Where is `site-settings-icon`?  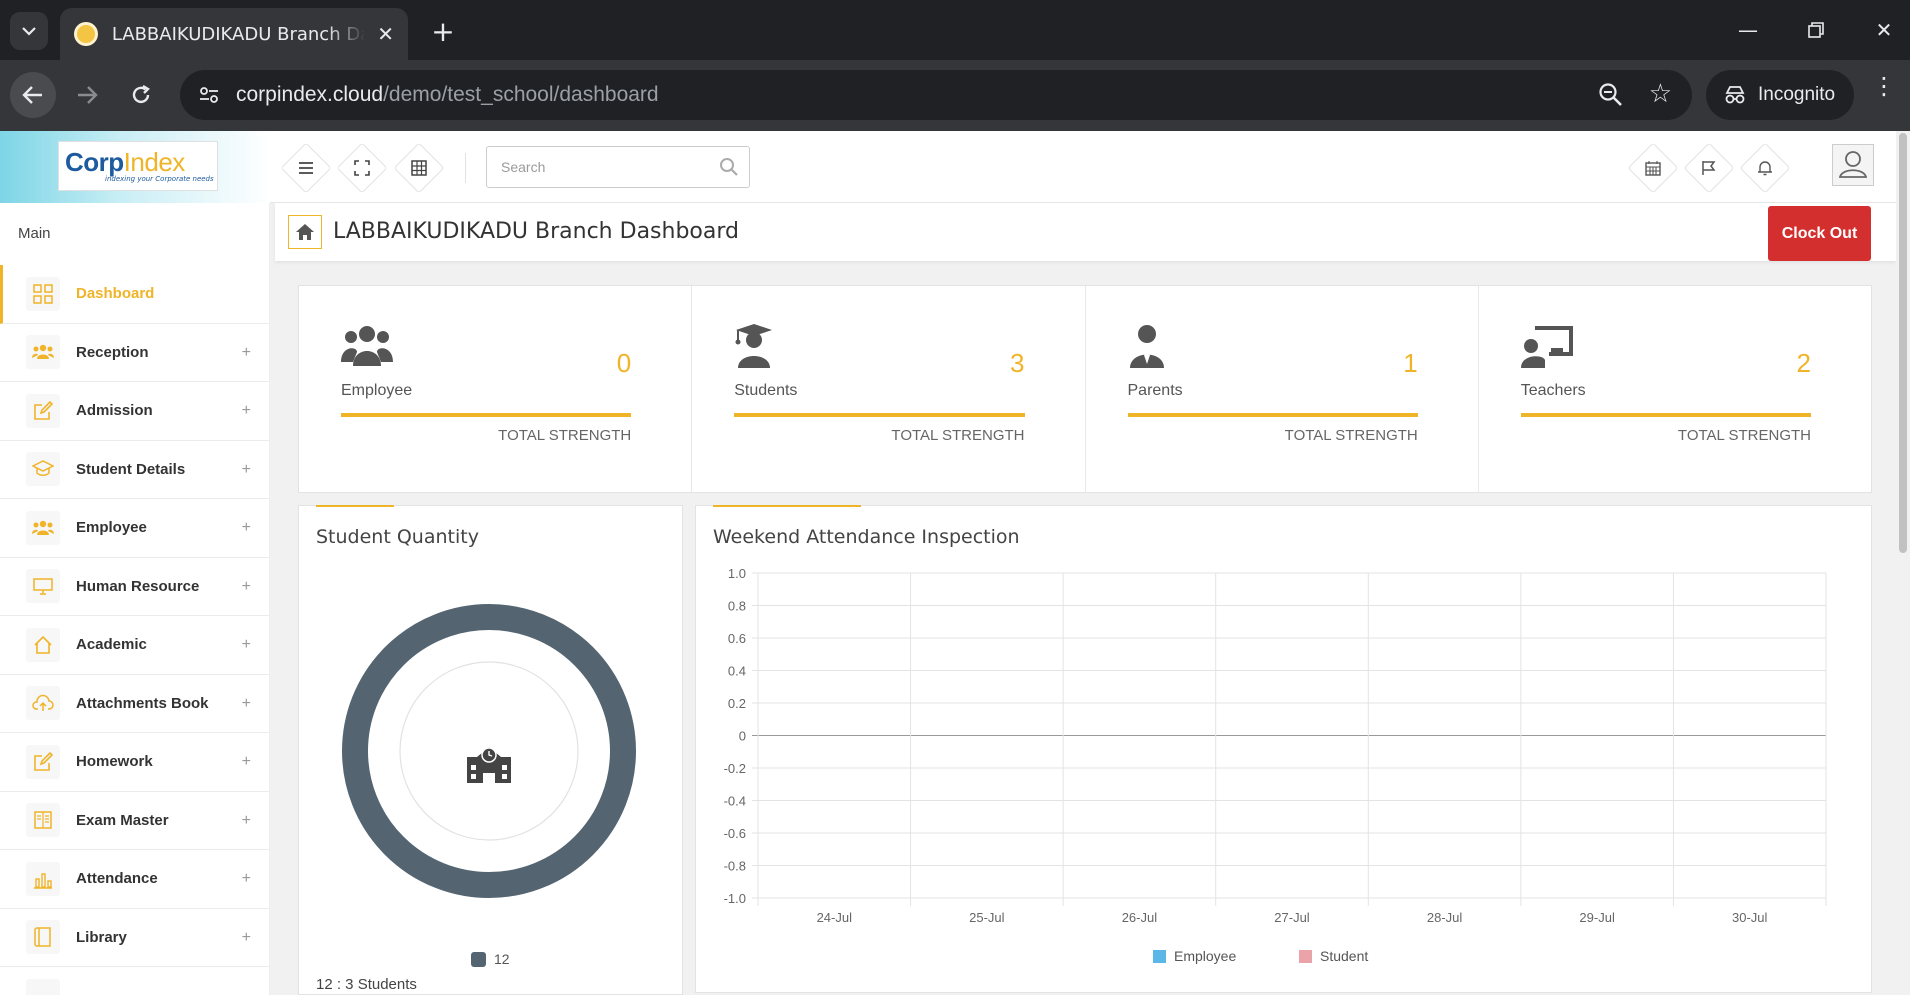
site-settings-icon is located at coordinates (209, 95).